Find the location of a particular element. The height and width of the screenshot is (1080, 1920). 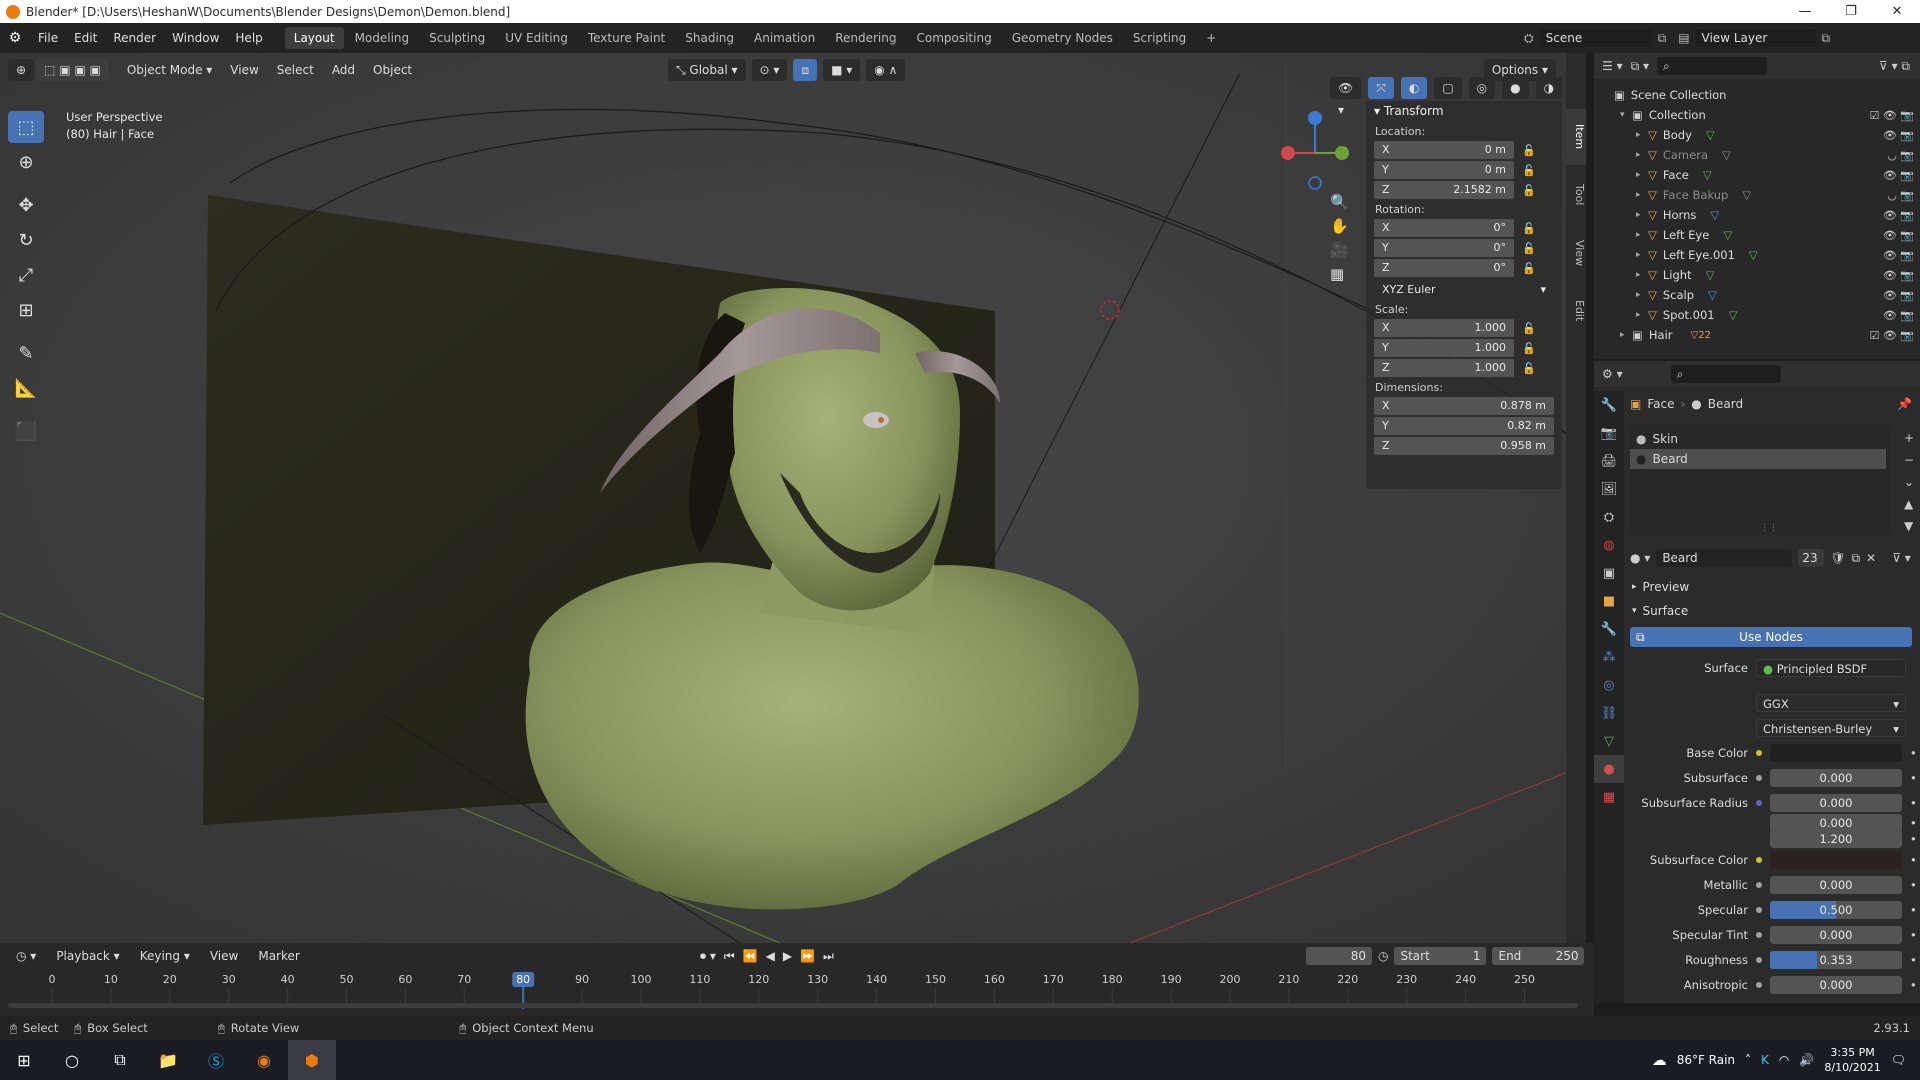

outliner-item: ▸ ▽ Left Eye ▽ 👁 📷 is located at coordinates (1757, 235).